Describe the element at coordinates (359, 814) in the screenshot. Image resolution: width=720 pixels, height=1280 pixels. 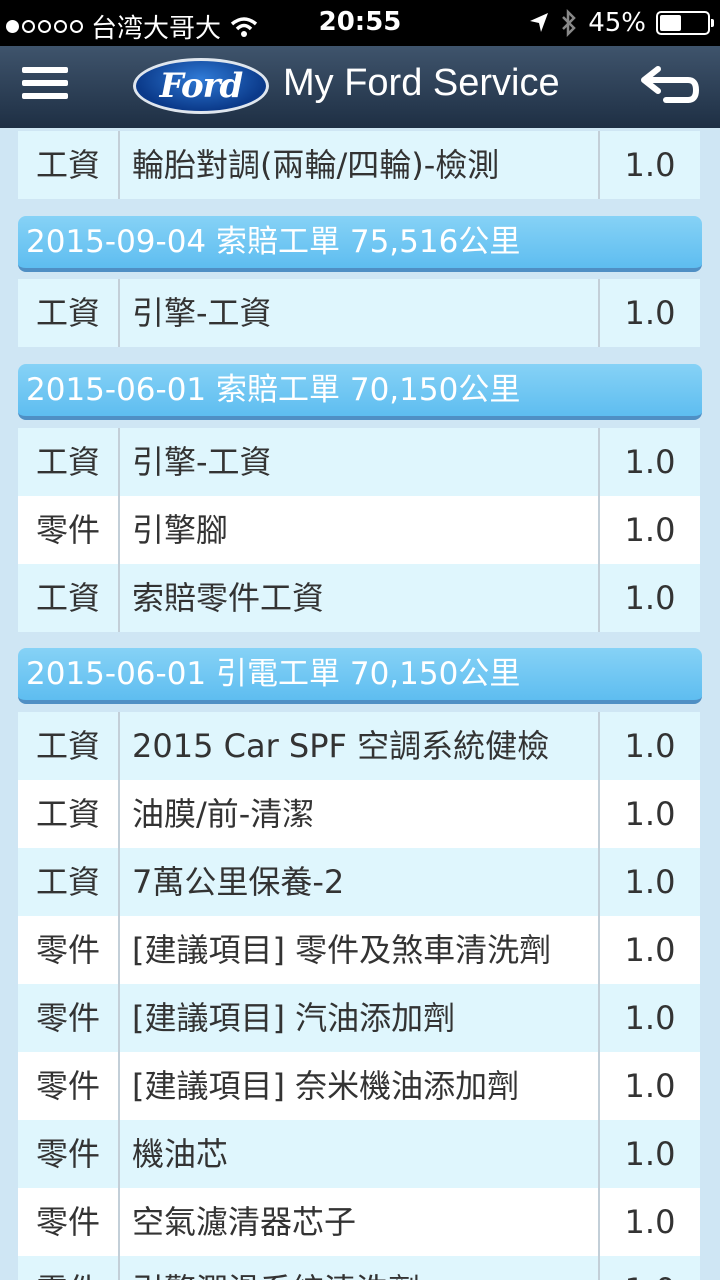
I see `table-row: 工資 油膜/前-清潔 1.0` at that location.